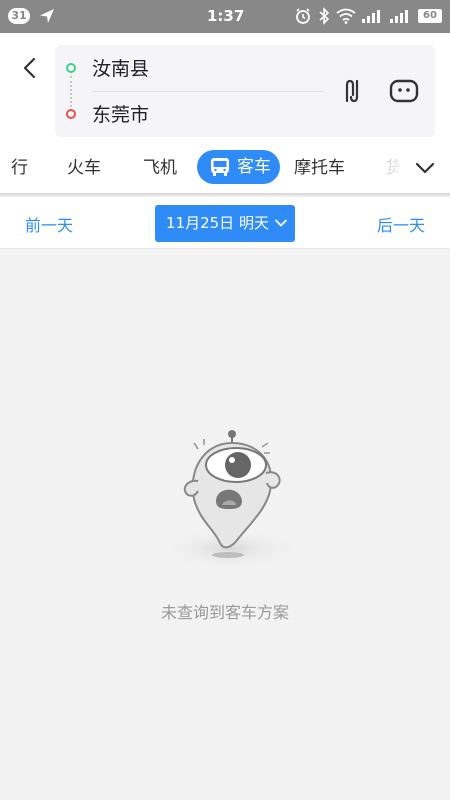 The height and width of the screenshot is (800, 450). What do you see at coordinates (303, 16) in the screenshot?
I see `alarm-icon` at bounding box center [303, 16].